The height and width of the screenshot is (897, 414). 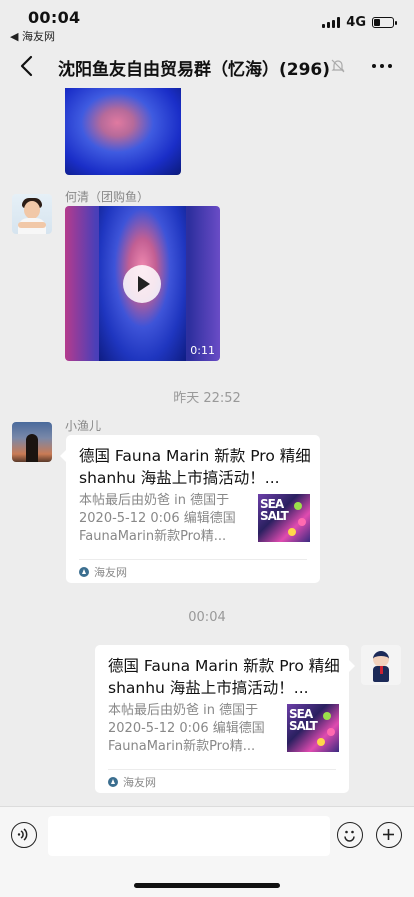 I want to click on signal-icon, so click(x=331, y=22).